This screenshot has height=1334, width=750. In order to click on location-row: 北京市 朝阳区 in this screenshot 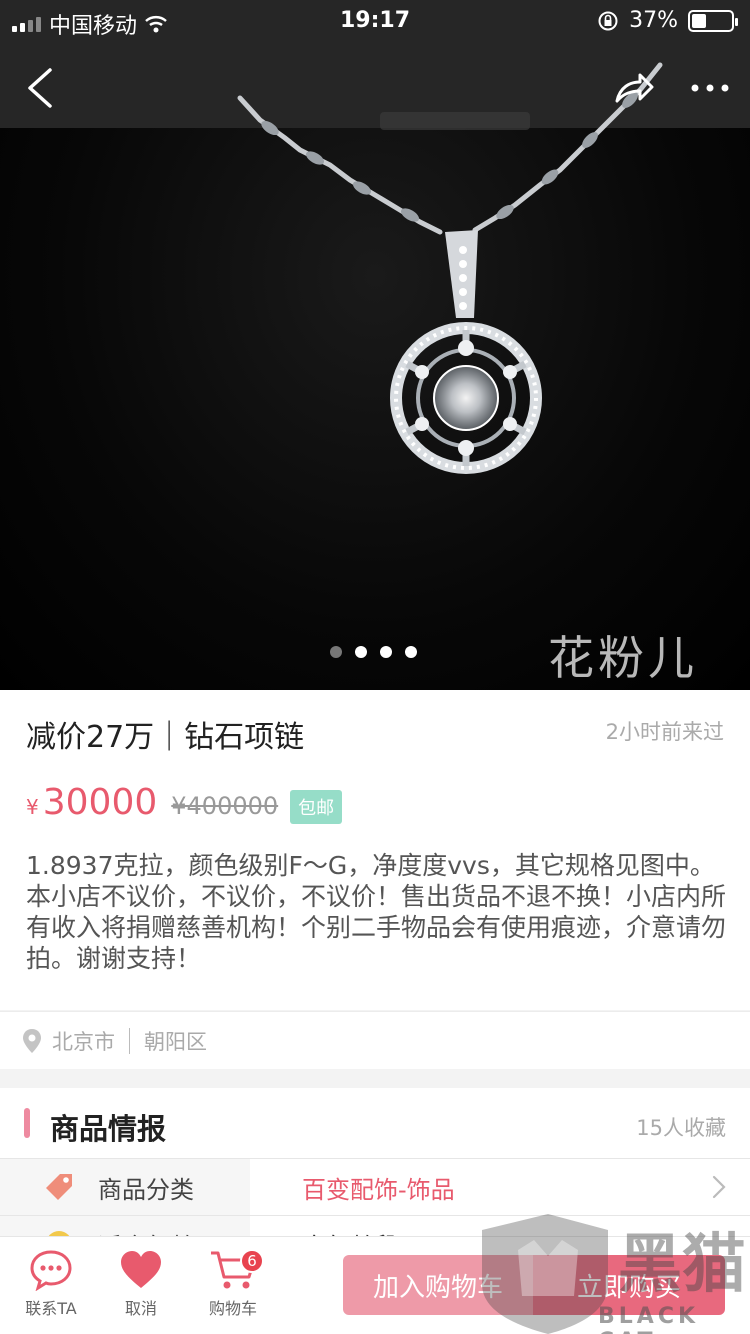, I will do `click(375, 1040)`.